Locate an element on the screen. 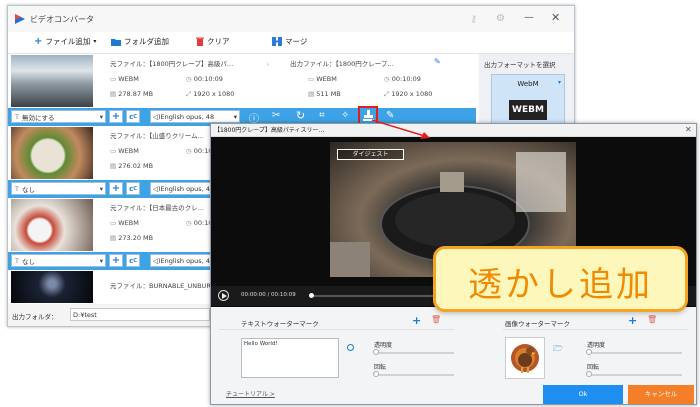 This screenshot has width=700, height=407. output-folder-label: 出力フォルダ： is located at coordinates (35, 317).